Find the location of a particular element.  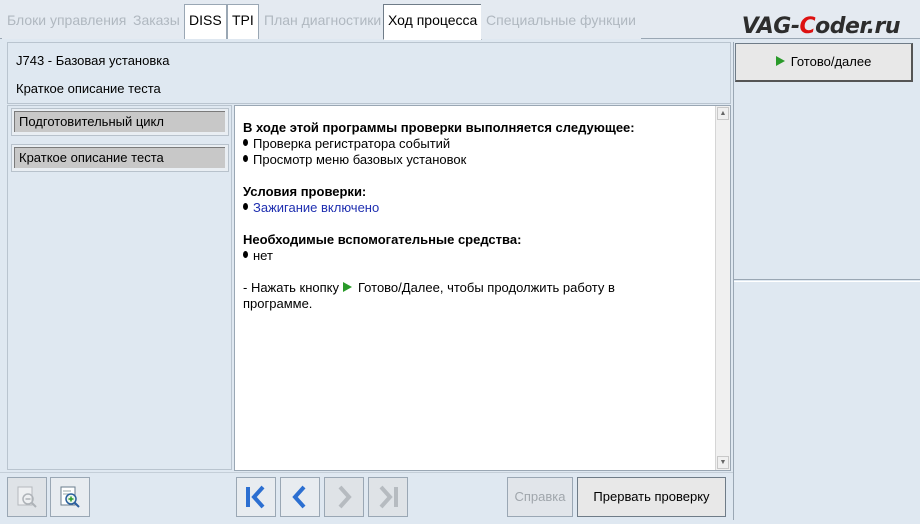

previous-button is located at coordinates (300, 497).